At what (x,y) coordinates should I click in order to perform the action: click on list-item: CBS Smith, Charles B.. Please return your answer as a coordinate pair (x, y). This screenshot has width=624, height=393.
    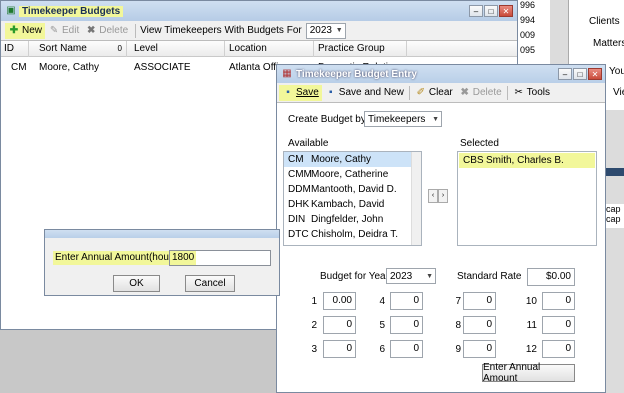
    Looking at the image, I should click on (527, 160).